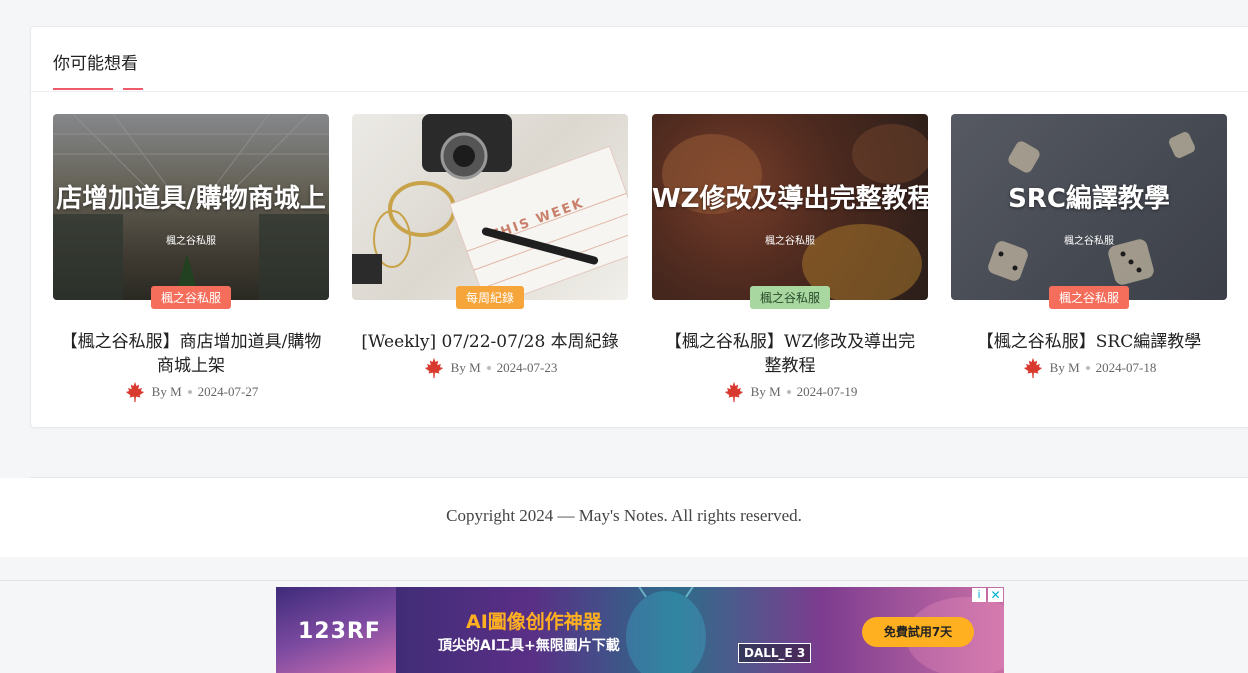  Describe the element at coordinates (191, 354) in the screenshot. I see `post-title: 【楓之谷私服】商店增加道具/購物商城上架` at that location.